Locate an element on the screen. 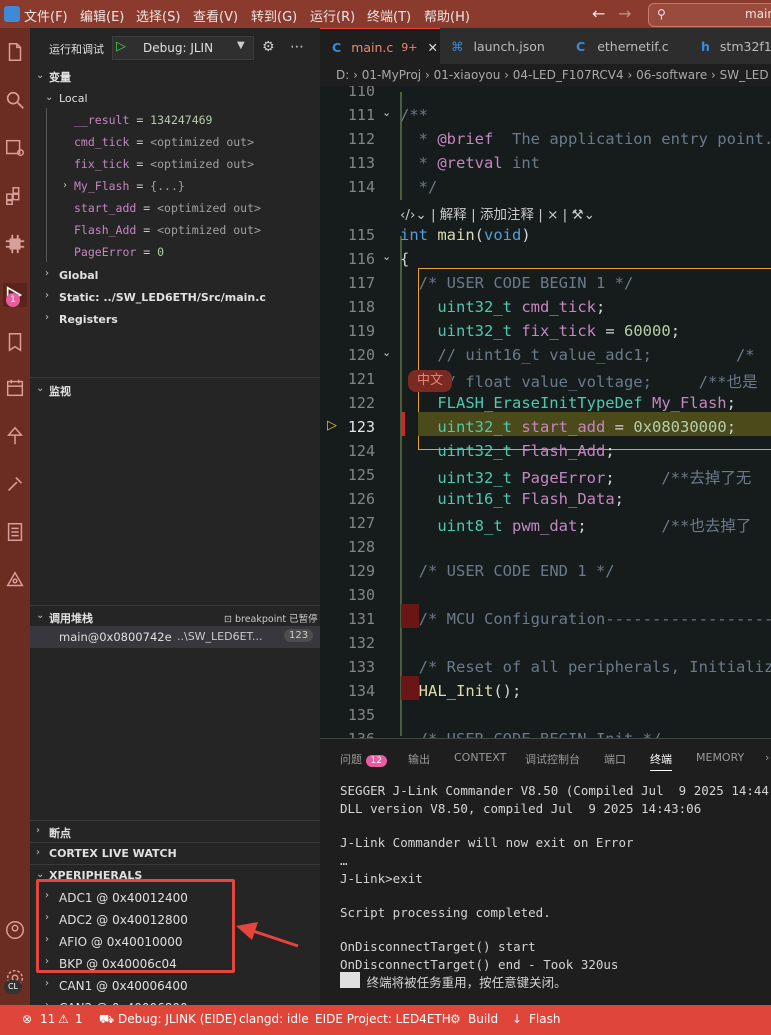  code-line: uint8_t pwm_dat; /**也去掉了 is located at coordinates (594, 526).